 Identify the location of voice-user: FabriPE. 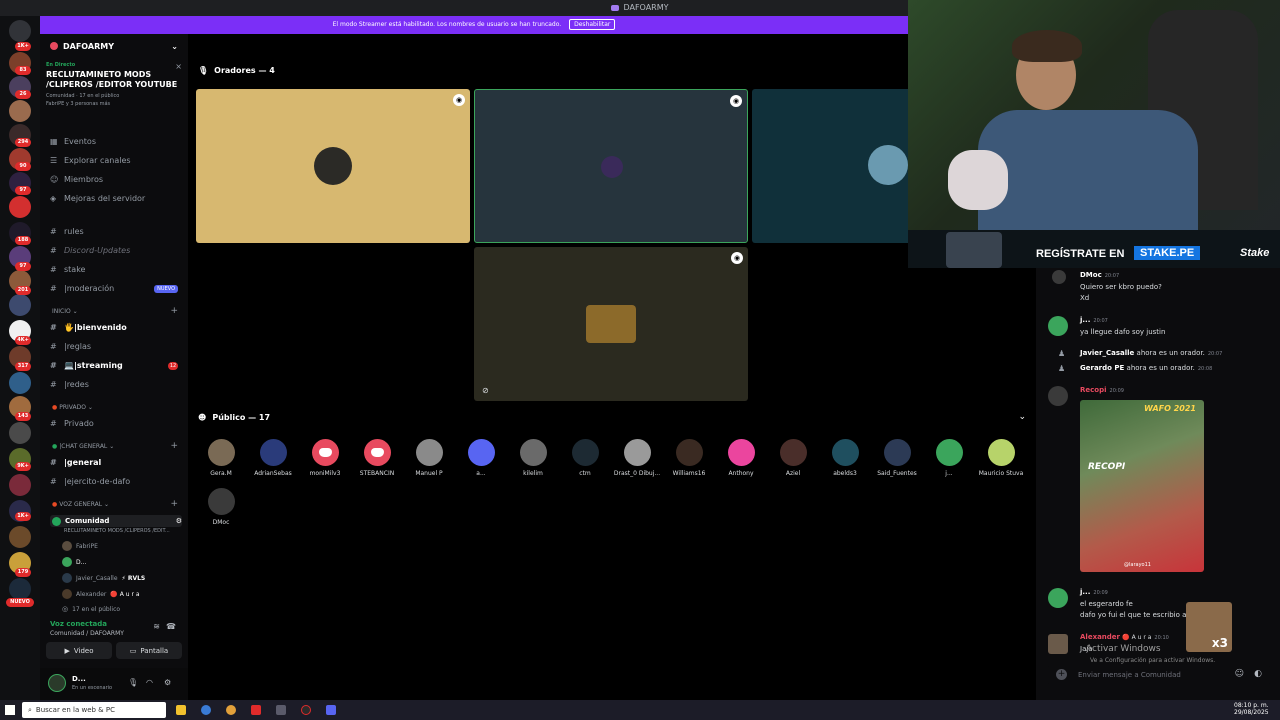
(80, 546).